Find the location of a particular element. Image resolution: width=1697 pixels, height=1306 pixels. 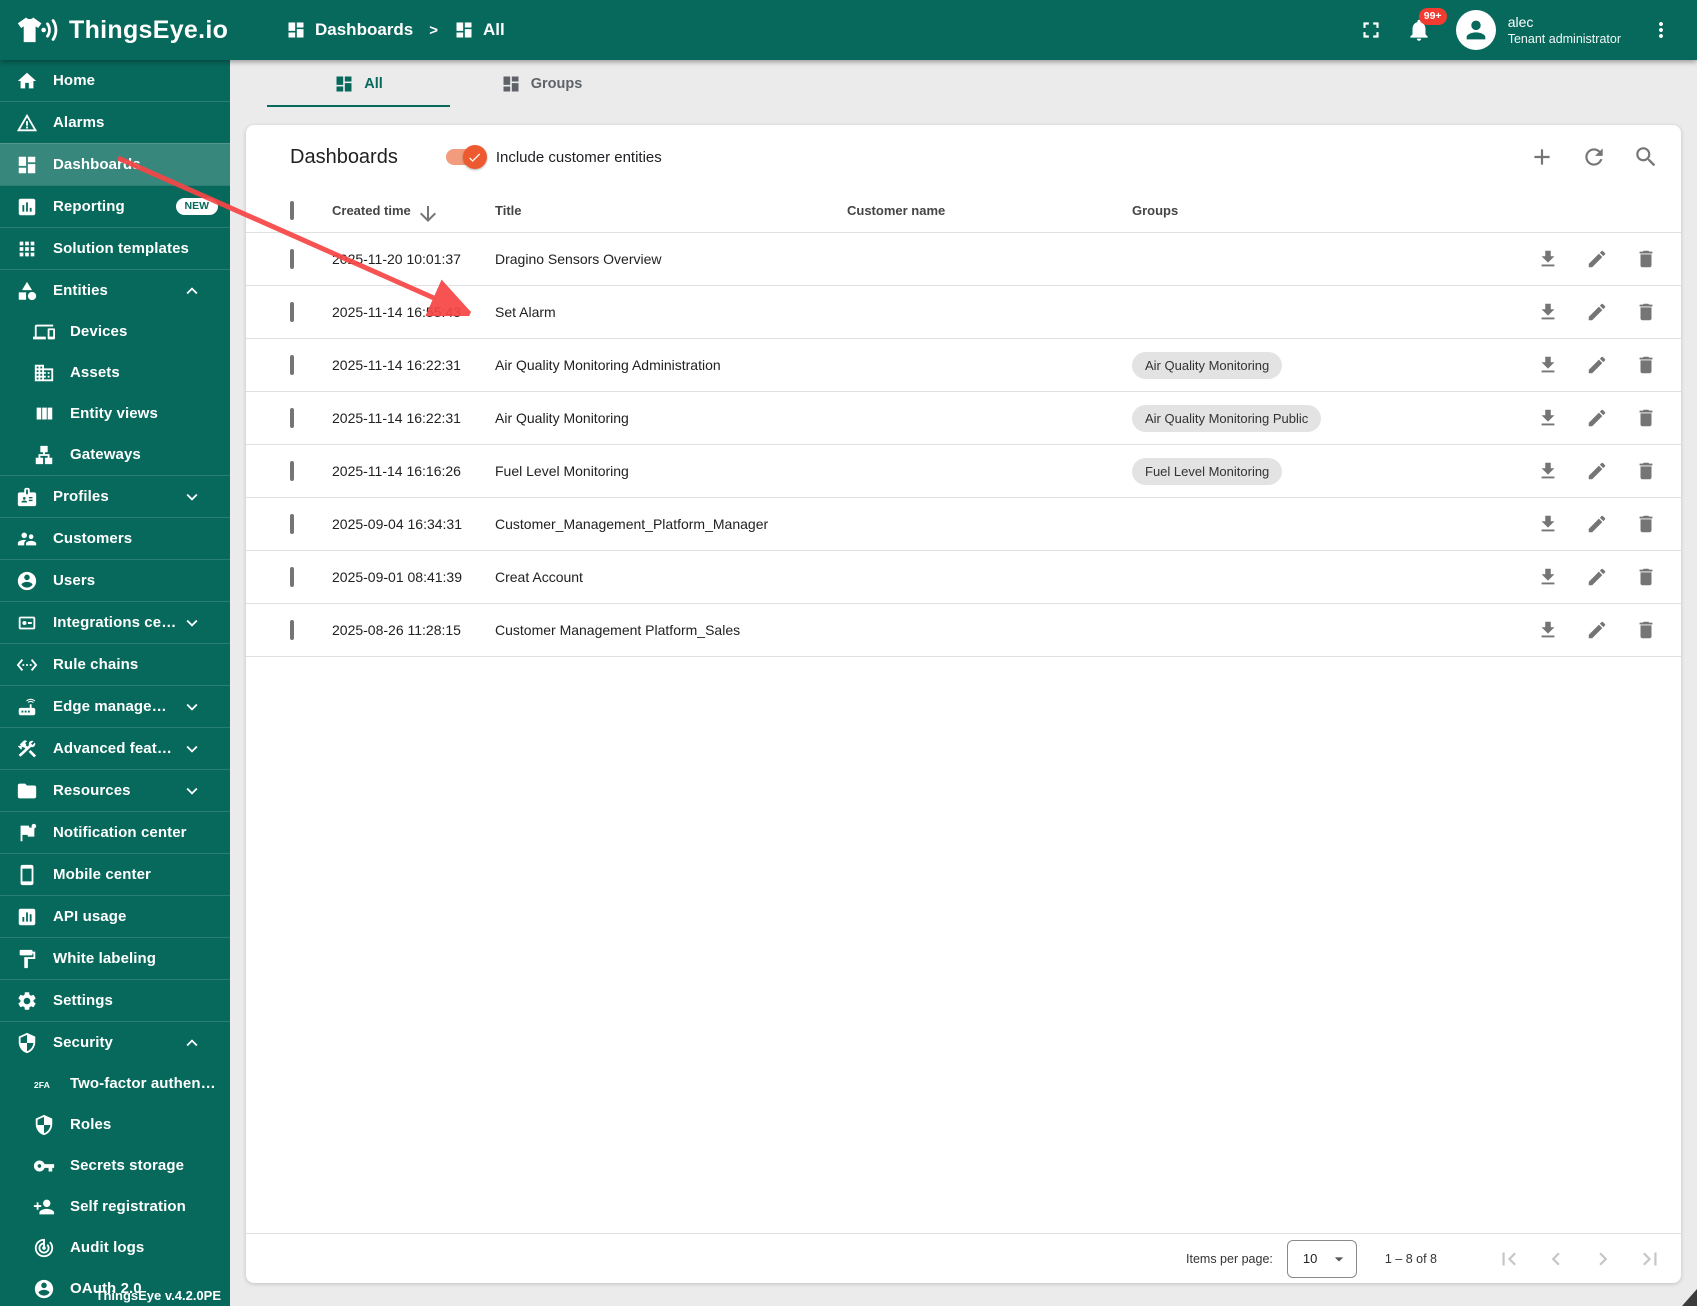

column-created-time: Created time is located at coordinates (413, 212).